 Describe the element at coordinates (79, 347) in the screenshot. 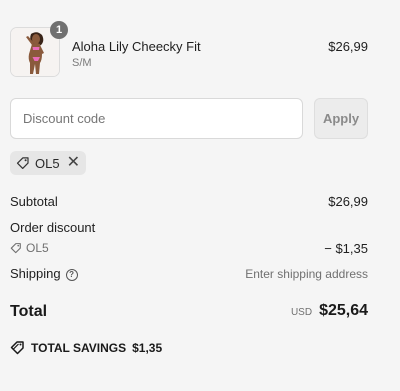

I see `savings-label: TOTAL SAVINGS` at that location.